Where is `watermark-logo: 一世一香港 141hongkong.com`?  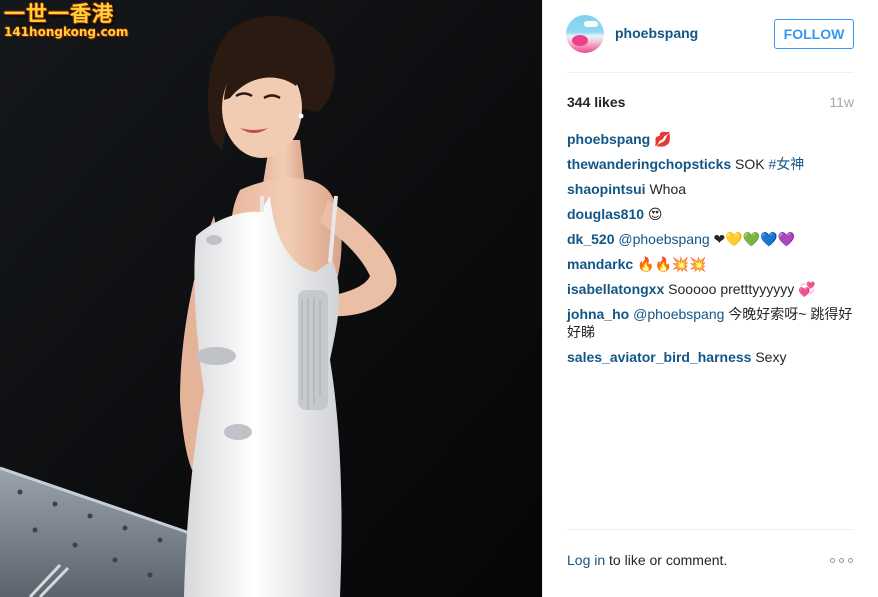
watermark-logo: 一世一香港 141hongkong.com is located at coordinates (66, 20).